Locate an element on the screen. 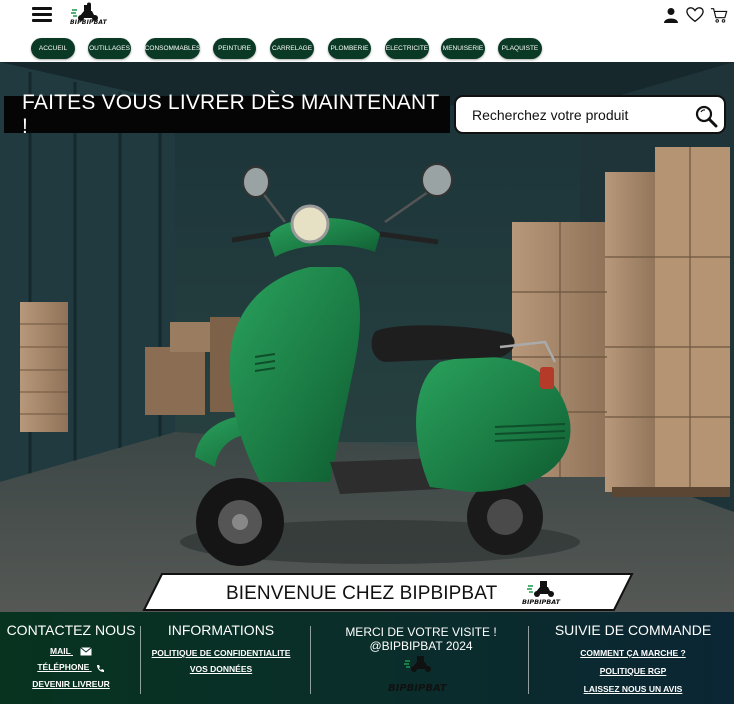 The height and width of the screenshot is (704, 734). welcome-banner: BIENVENUE CHEZ BIPBIPBAT BIPBIPBAT is located at coordinates (388, 592).